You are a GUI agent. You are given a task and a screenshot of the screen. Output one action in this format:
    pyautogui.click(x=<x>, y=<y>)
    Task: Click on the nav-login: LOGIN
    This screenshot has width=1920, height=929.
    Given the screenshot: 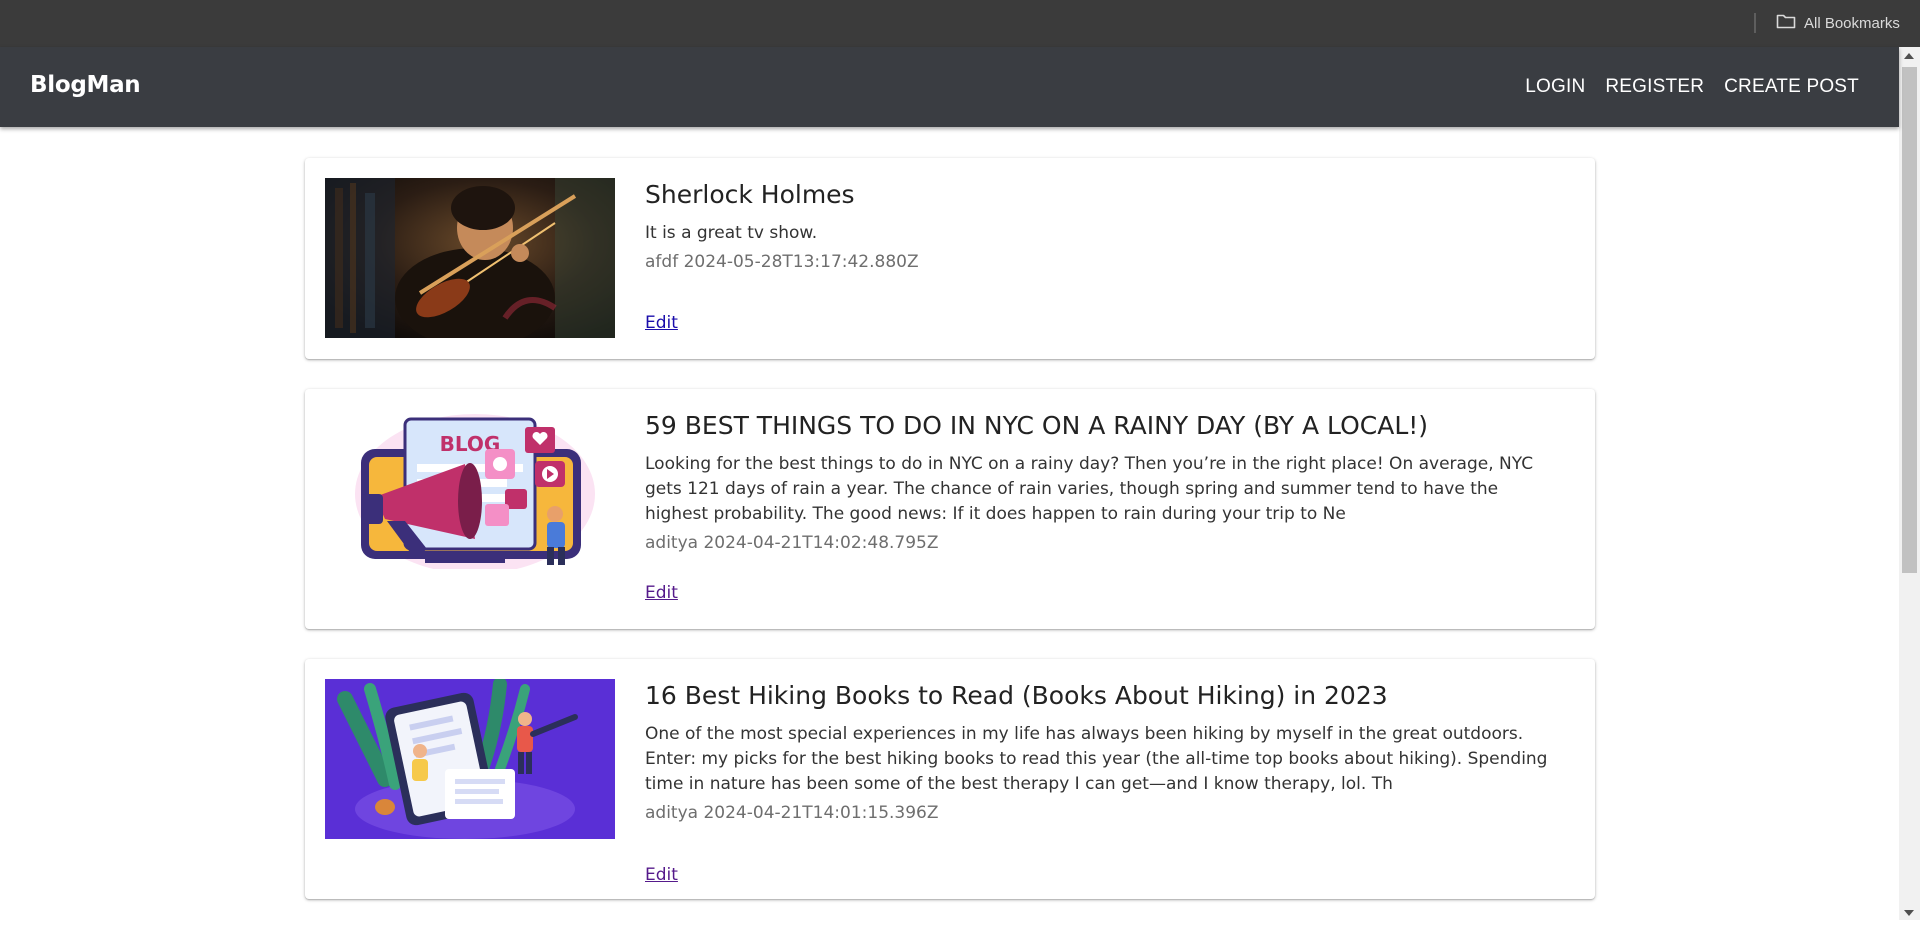 What is the action you would take?
    pyautogui.click(x=1555, y=87)
    